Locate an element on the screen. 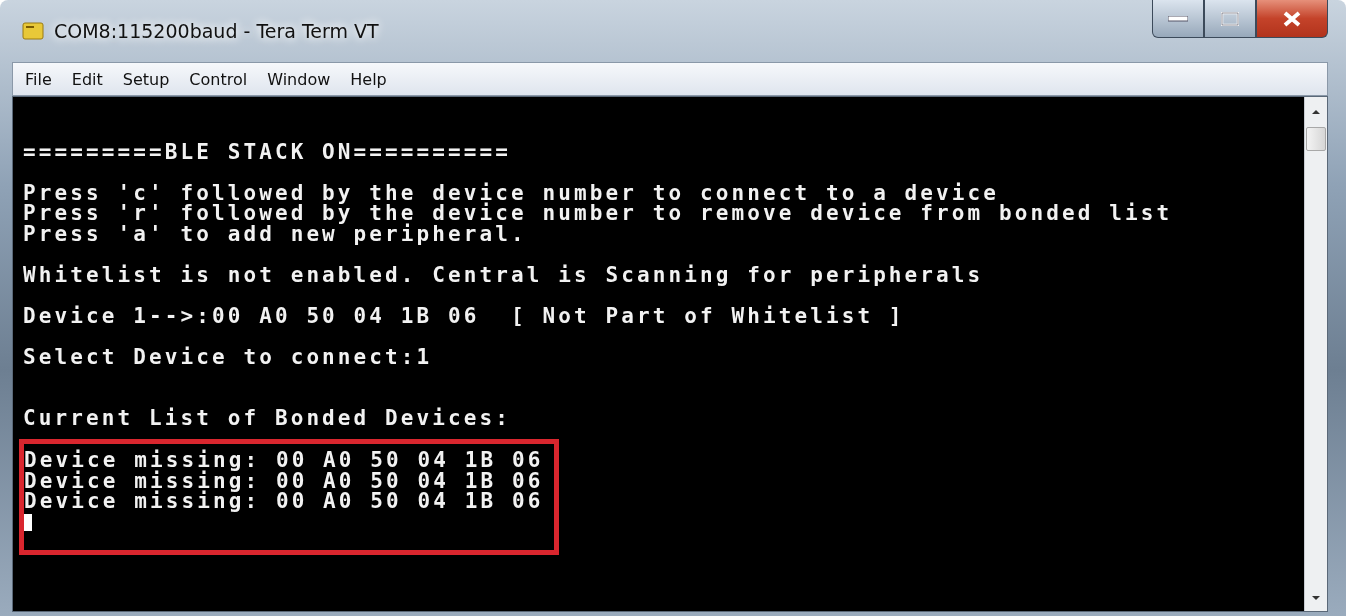  terminal-line: Device 1-->:00 A0 50 04 1B 06 [ Not Part of Whitelist ] is located at coordinates (464, 315).